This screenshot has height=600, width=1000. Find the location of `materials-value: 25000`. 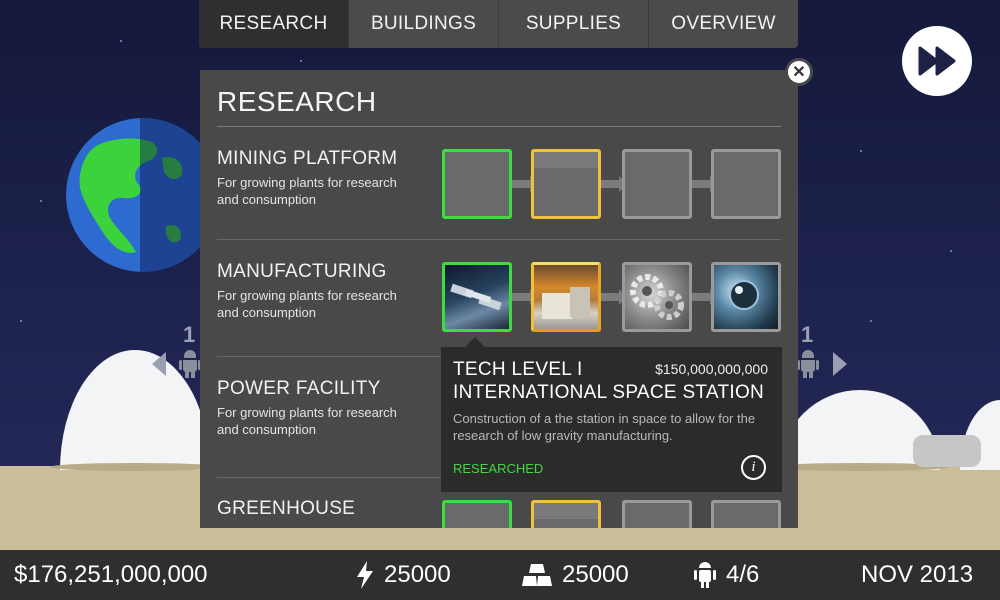

materials-value: 25000 is located at coordinates (595, 574).